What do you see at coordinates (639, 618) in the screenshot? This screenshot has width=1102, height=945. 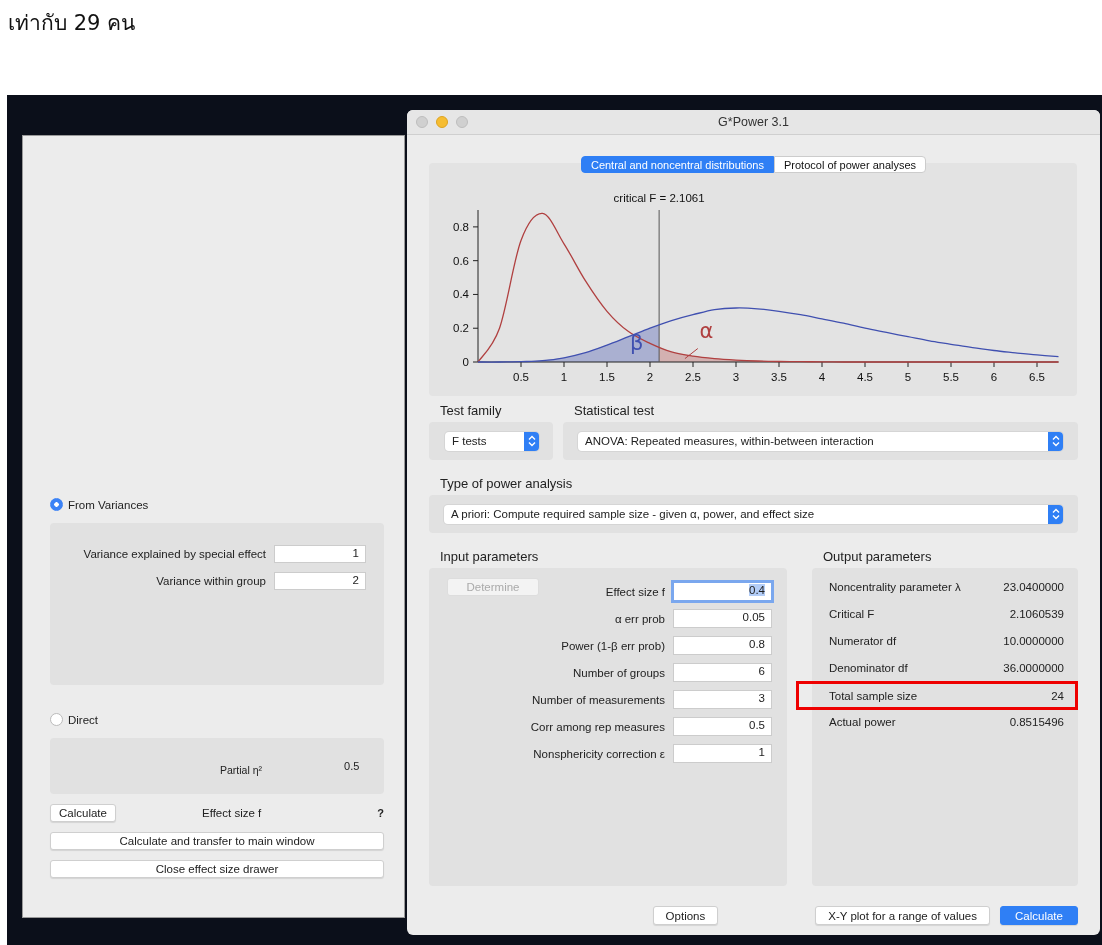 I see `field-label: α err prob` at bounding box center [639, 618].